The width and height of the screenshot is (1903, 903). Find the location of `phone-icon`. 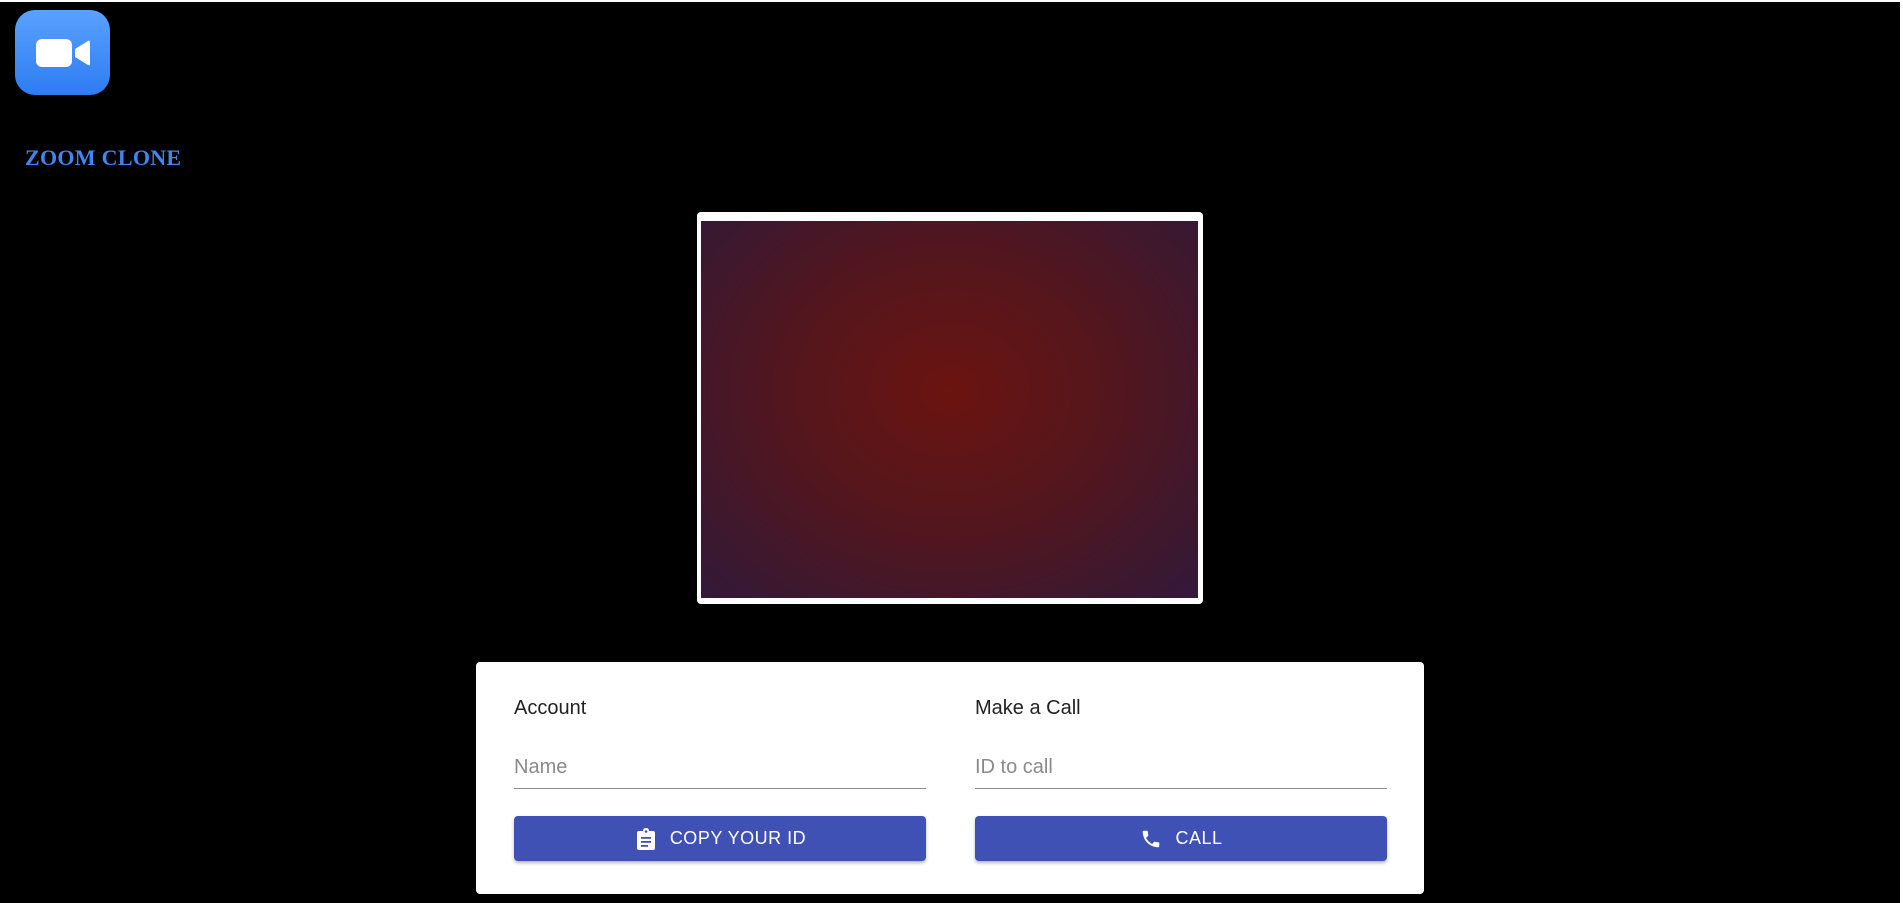

phone-icon is located at coordinates (1151, 839).